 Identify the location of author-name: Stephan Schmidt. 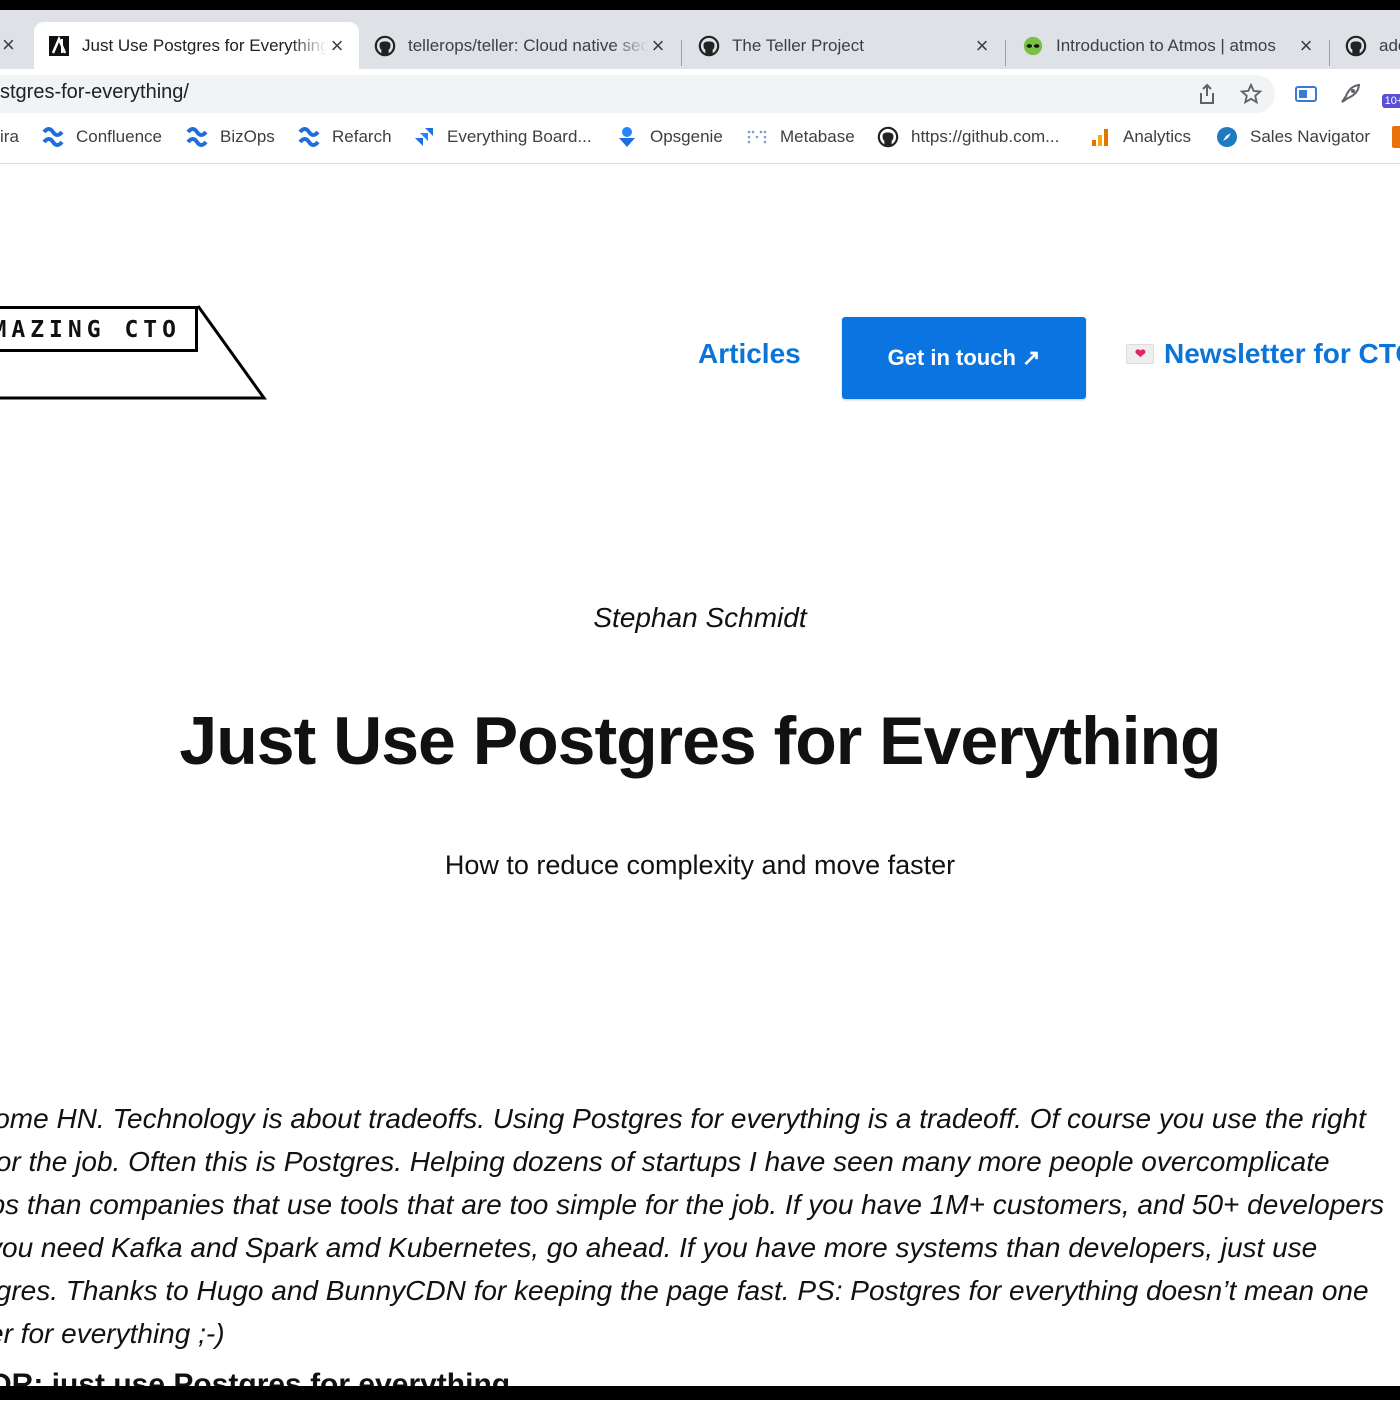
(700, 617).